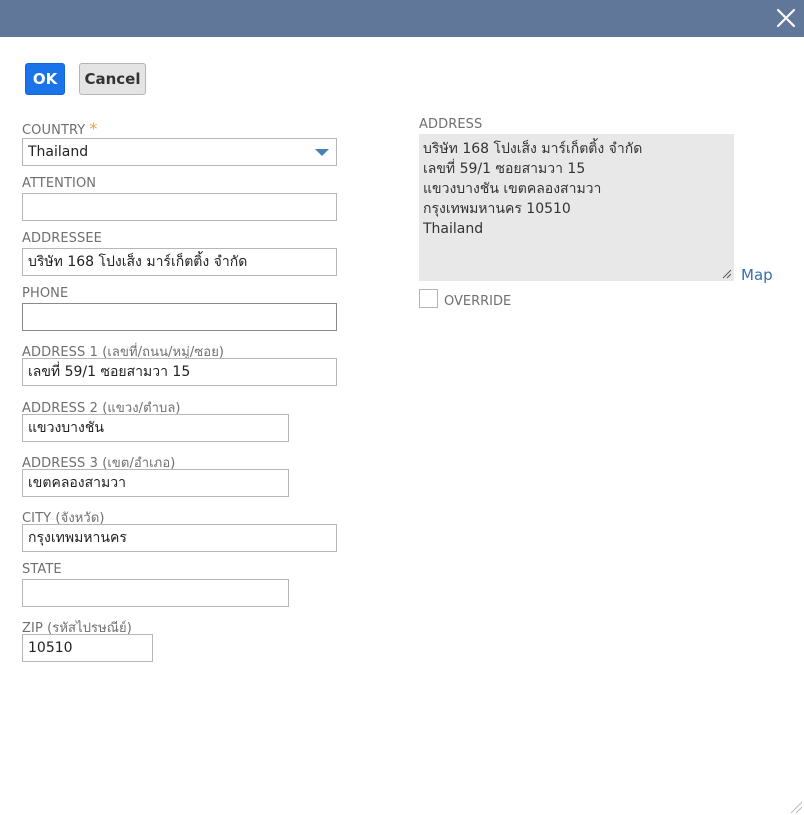 This screenshot has height=815, width=804. What do you see at coordinates (155, 483) in the screenshot?
I see `address3-field: เขตคลองสามวา` at bounding box center [155, 483].